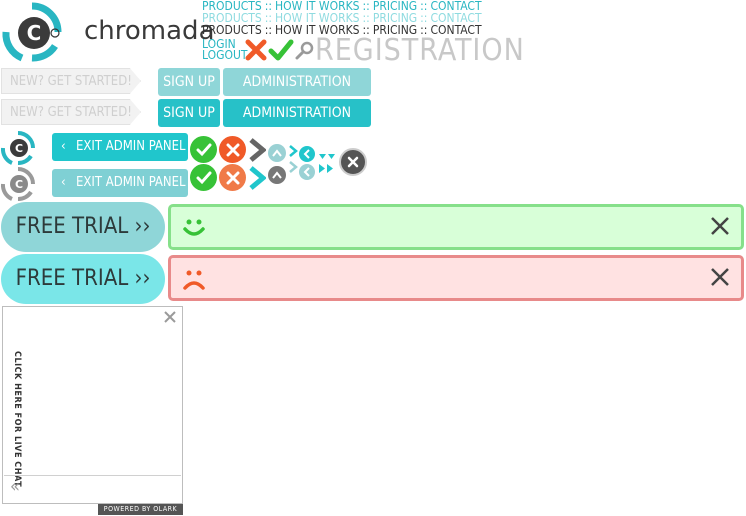  I want to click on frown-icon, so click(194, 279).